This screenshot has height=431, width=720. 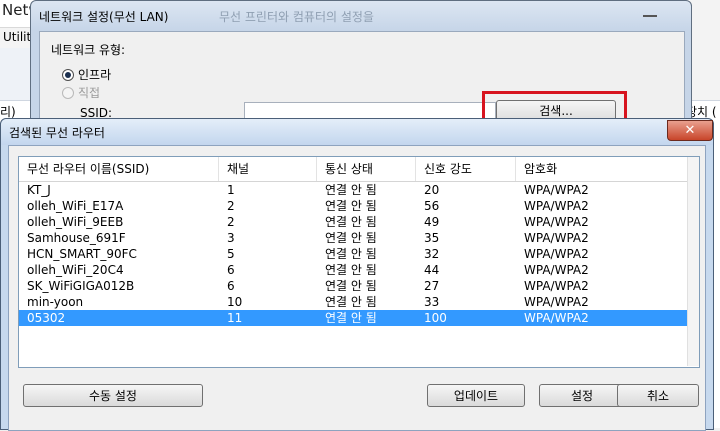 What do you see at coordinates (81, 286) in the screenshot?
I see `cell-ssid: SK_WiFiGIGA012B` at bounding box center [81, 286].